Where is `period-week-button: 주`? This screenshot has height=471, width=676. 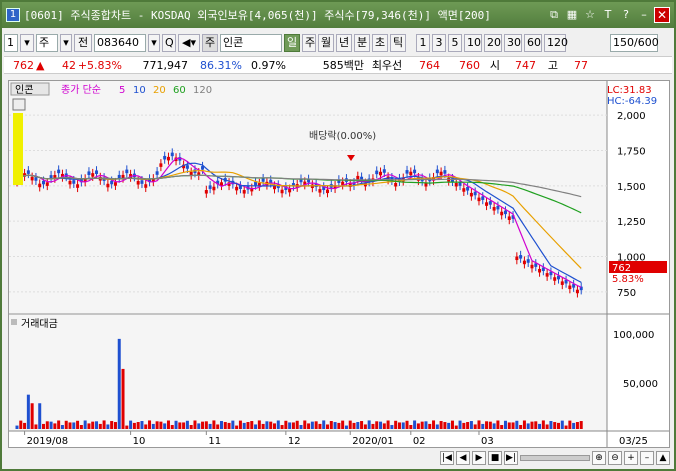
period-week-button: 주 is located at coordinates (309, 43).